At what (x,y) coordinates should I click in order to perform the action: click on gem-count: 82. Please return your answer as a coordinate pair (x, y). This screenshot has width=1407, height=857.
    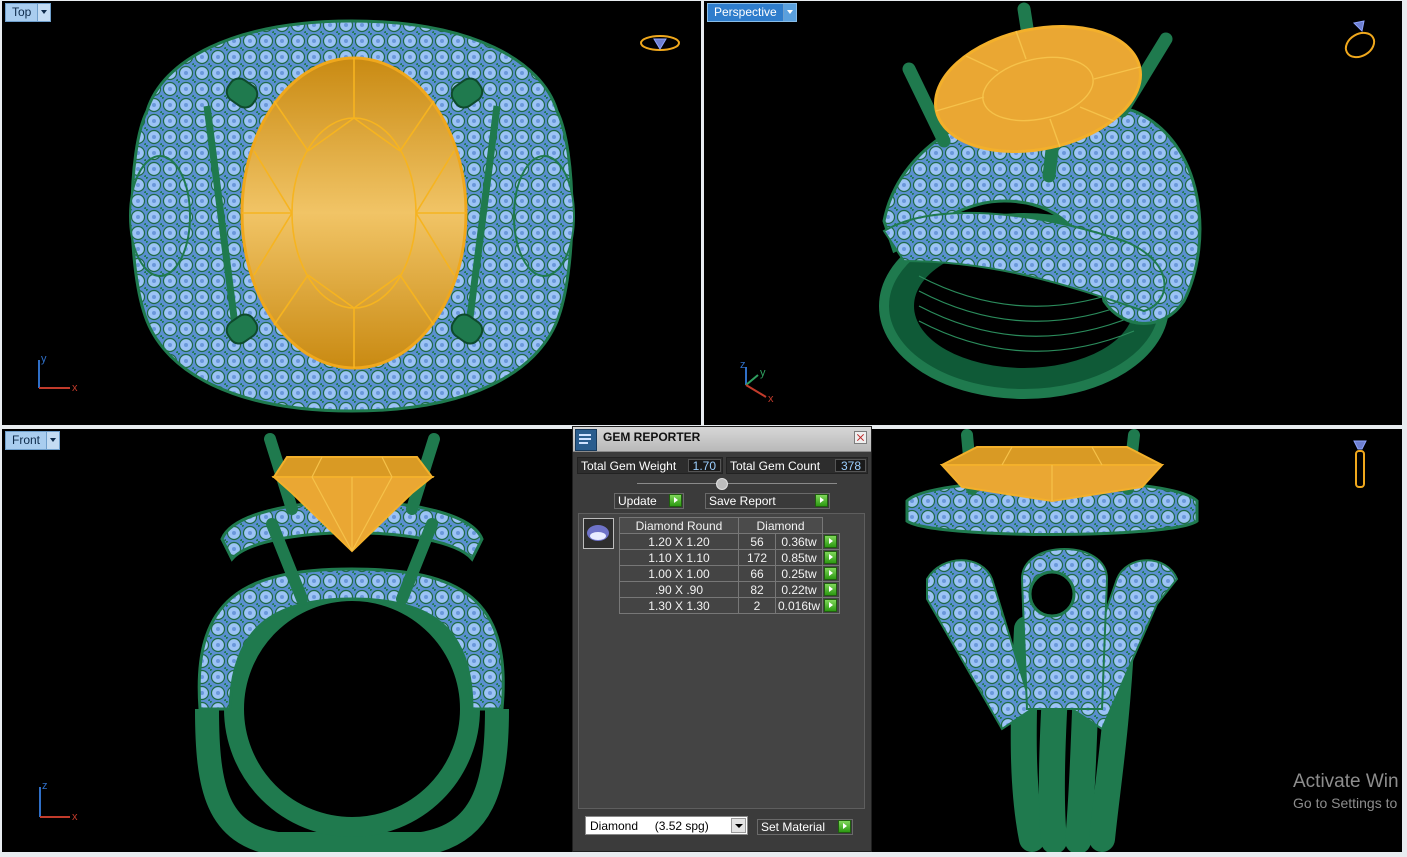
    Looking at the image, I should click on (757, 589).